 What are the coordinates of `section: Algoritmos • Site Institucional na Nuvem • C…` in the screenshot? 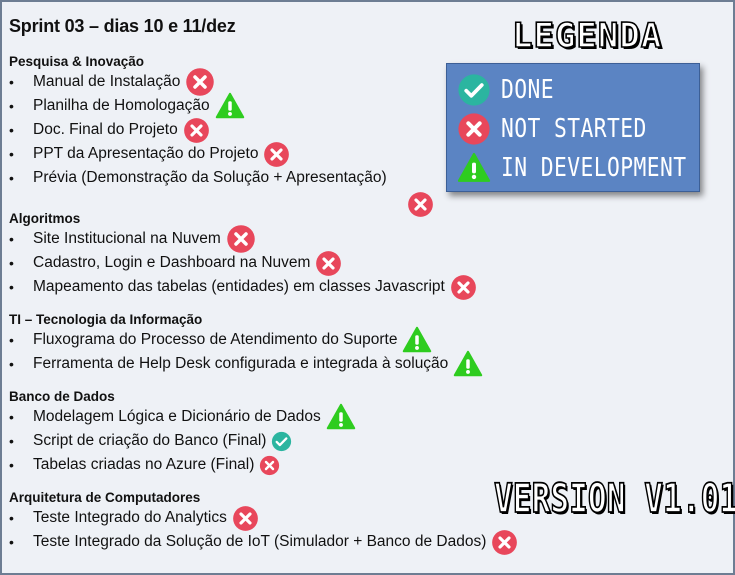 It's located at (309, 255).